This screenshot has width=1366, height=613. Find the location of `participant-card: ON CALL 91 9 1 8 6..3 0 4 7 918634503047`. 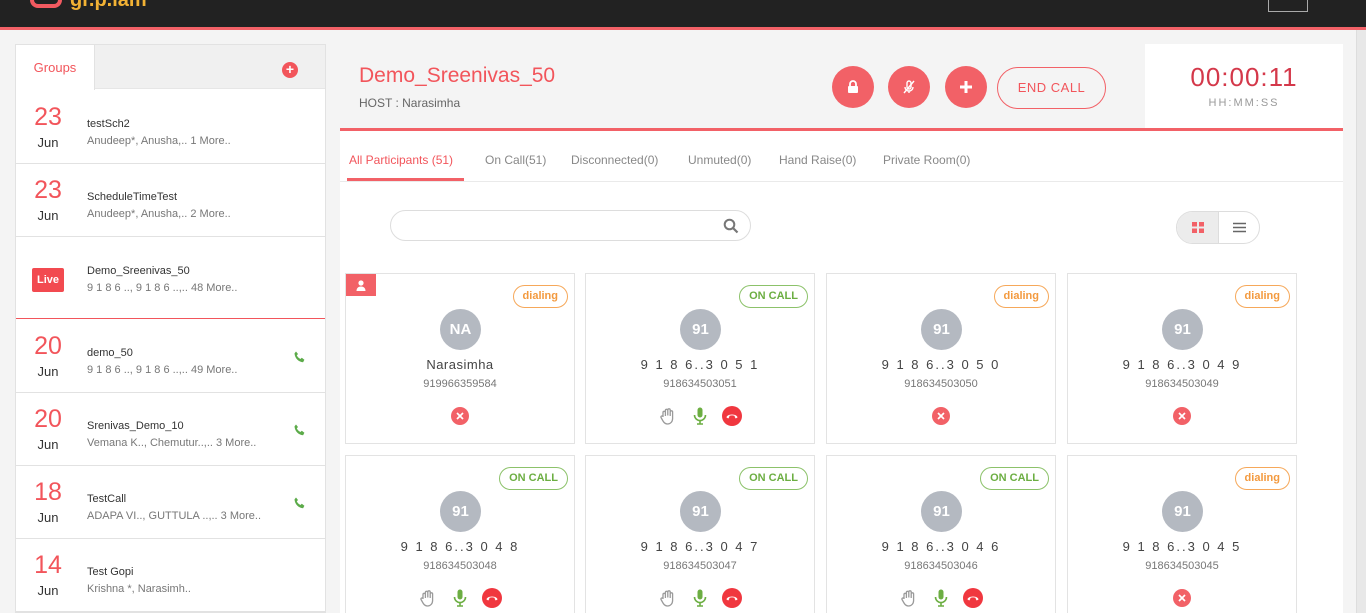

participant-card: ON CALL 91 9 1 8 6..3 0 4 7 918634503047 is located at coordinates (700, 534).